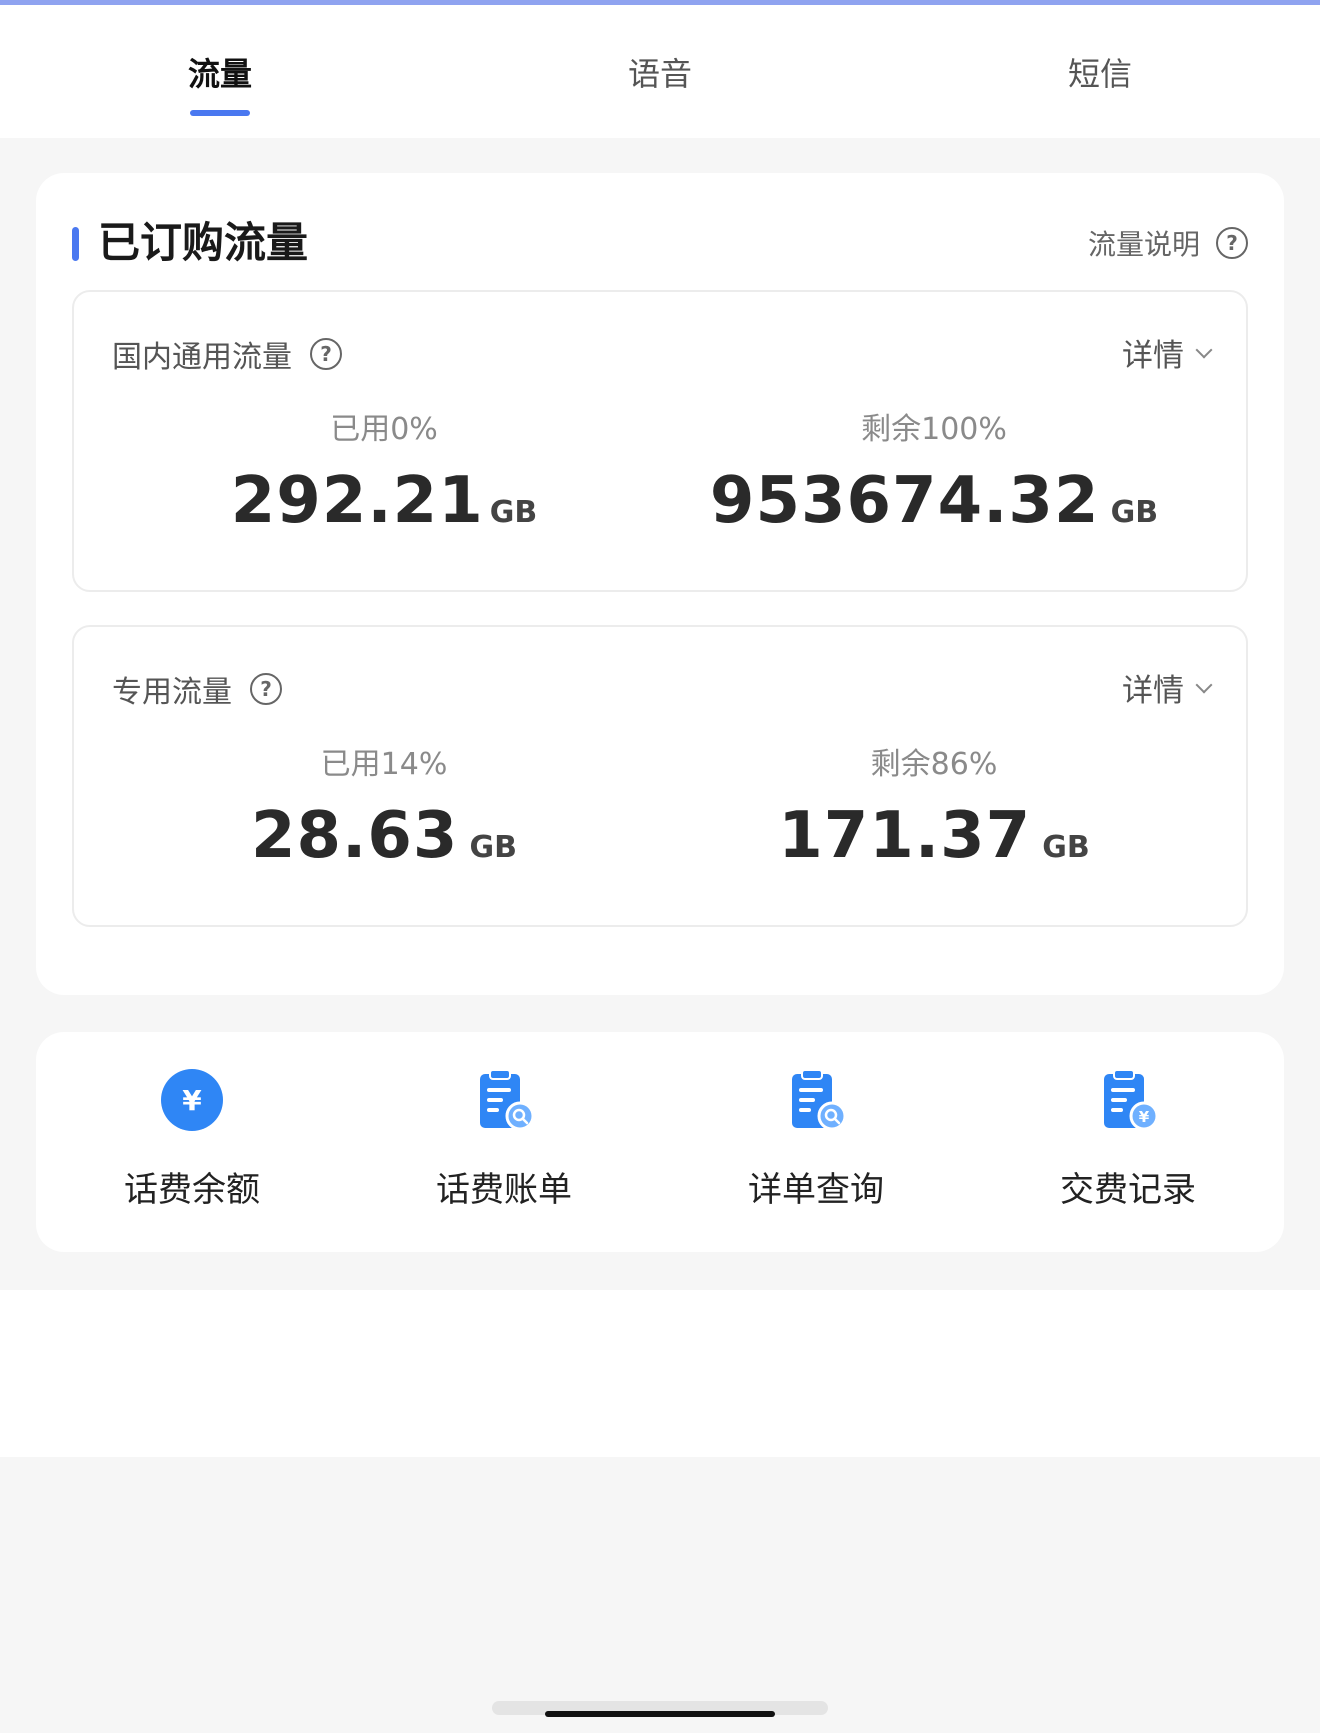 The height and width of the screenshot is (1733, 1320). I want to click on tab-bar: 流量 语音 短信, so click(660, 71).